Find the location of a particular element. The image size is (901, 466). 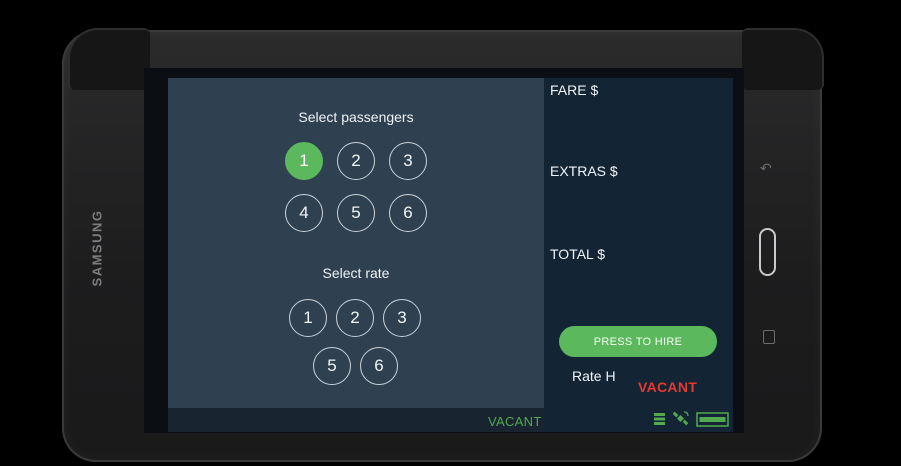

server-icon is located at coordinates (659, 419).